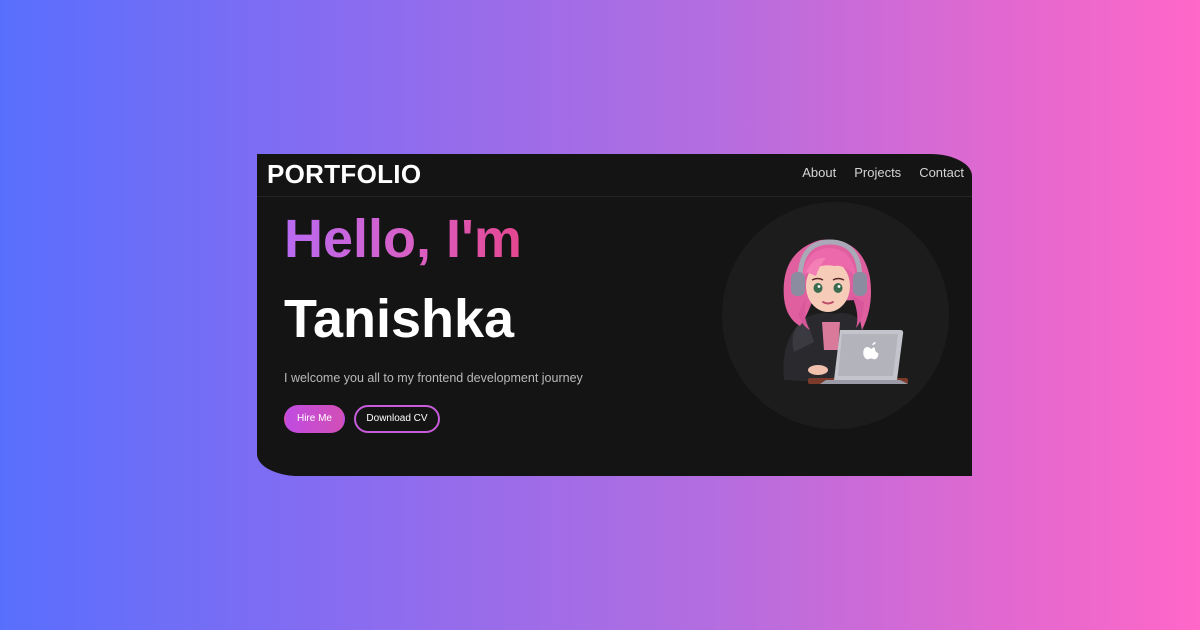 The image size is (1200, 630). I want to click on hero-greeting: Hello, I'm, so click(403, 239).